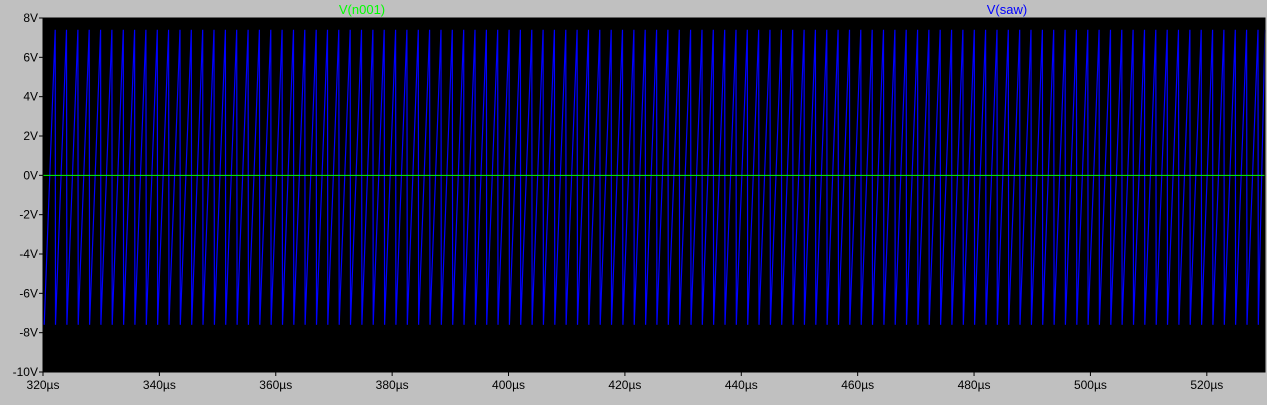  Describe the element at coordinates (25, 372) in the screenshot. I see `y-tick-label: -10V` at that location.